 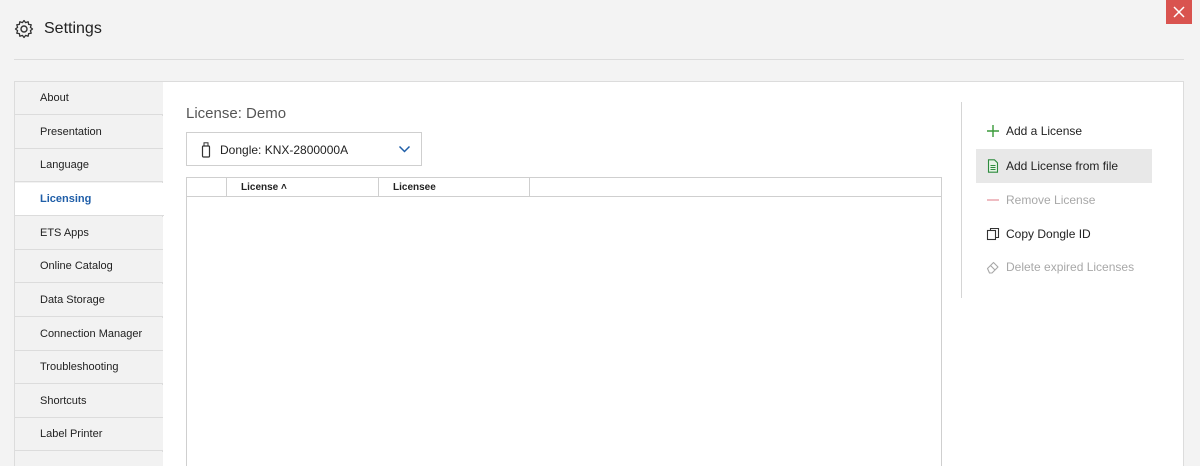 What do you see at coordinates (64, 233) in the screenshot?
I see `sidebar-item-label: ETS Apps` at bounding box center [64, 233].